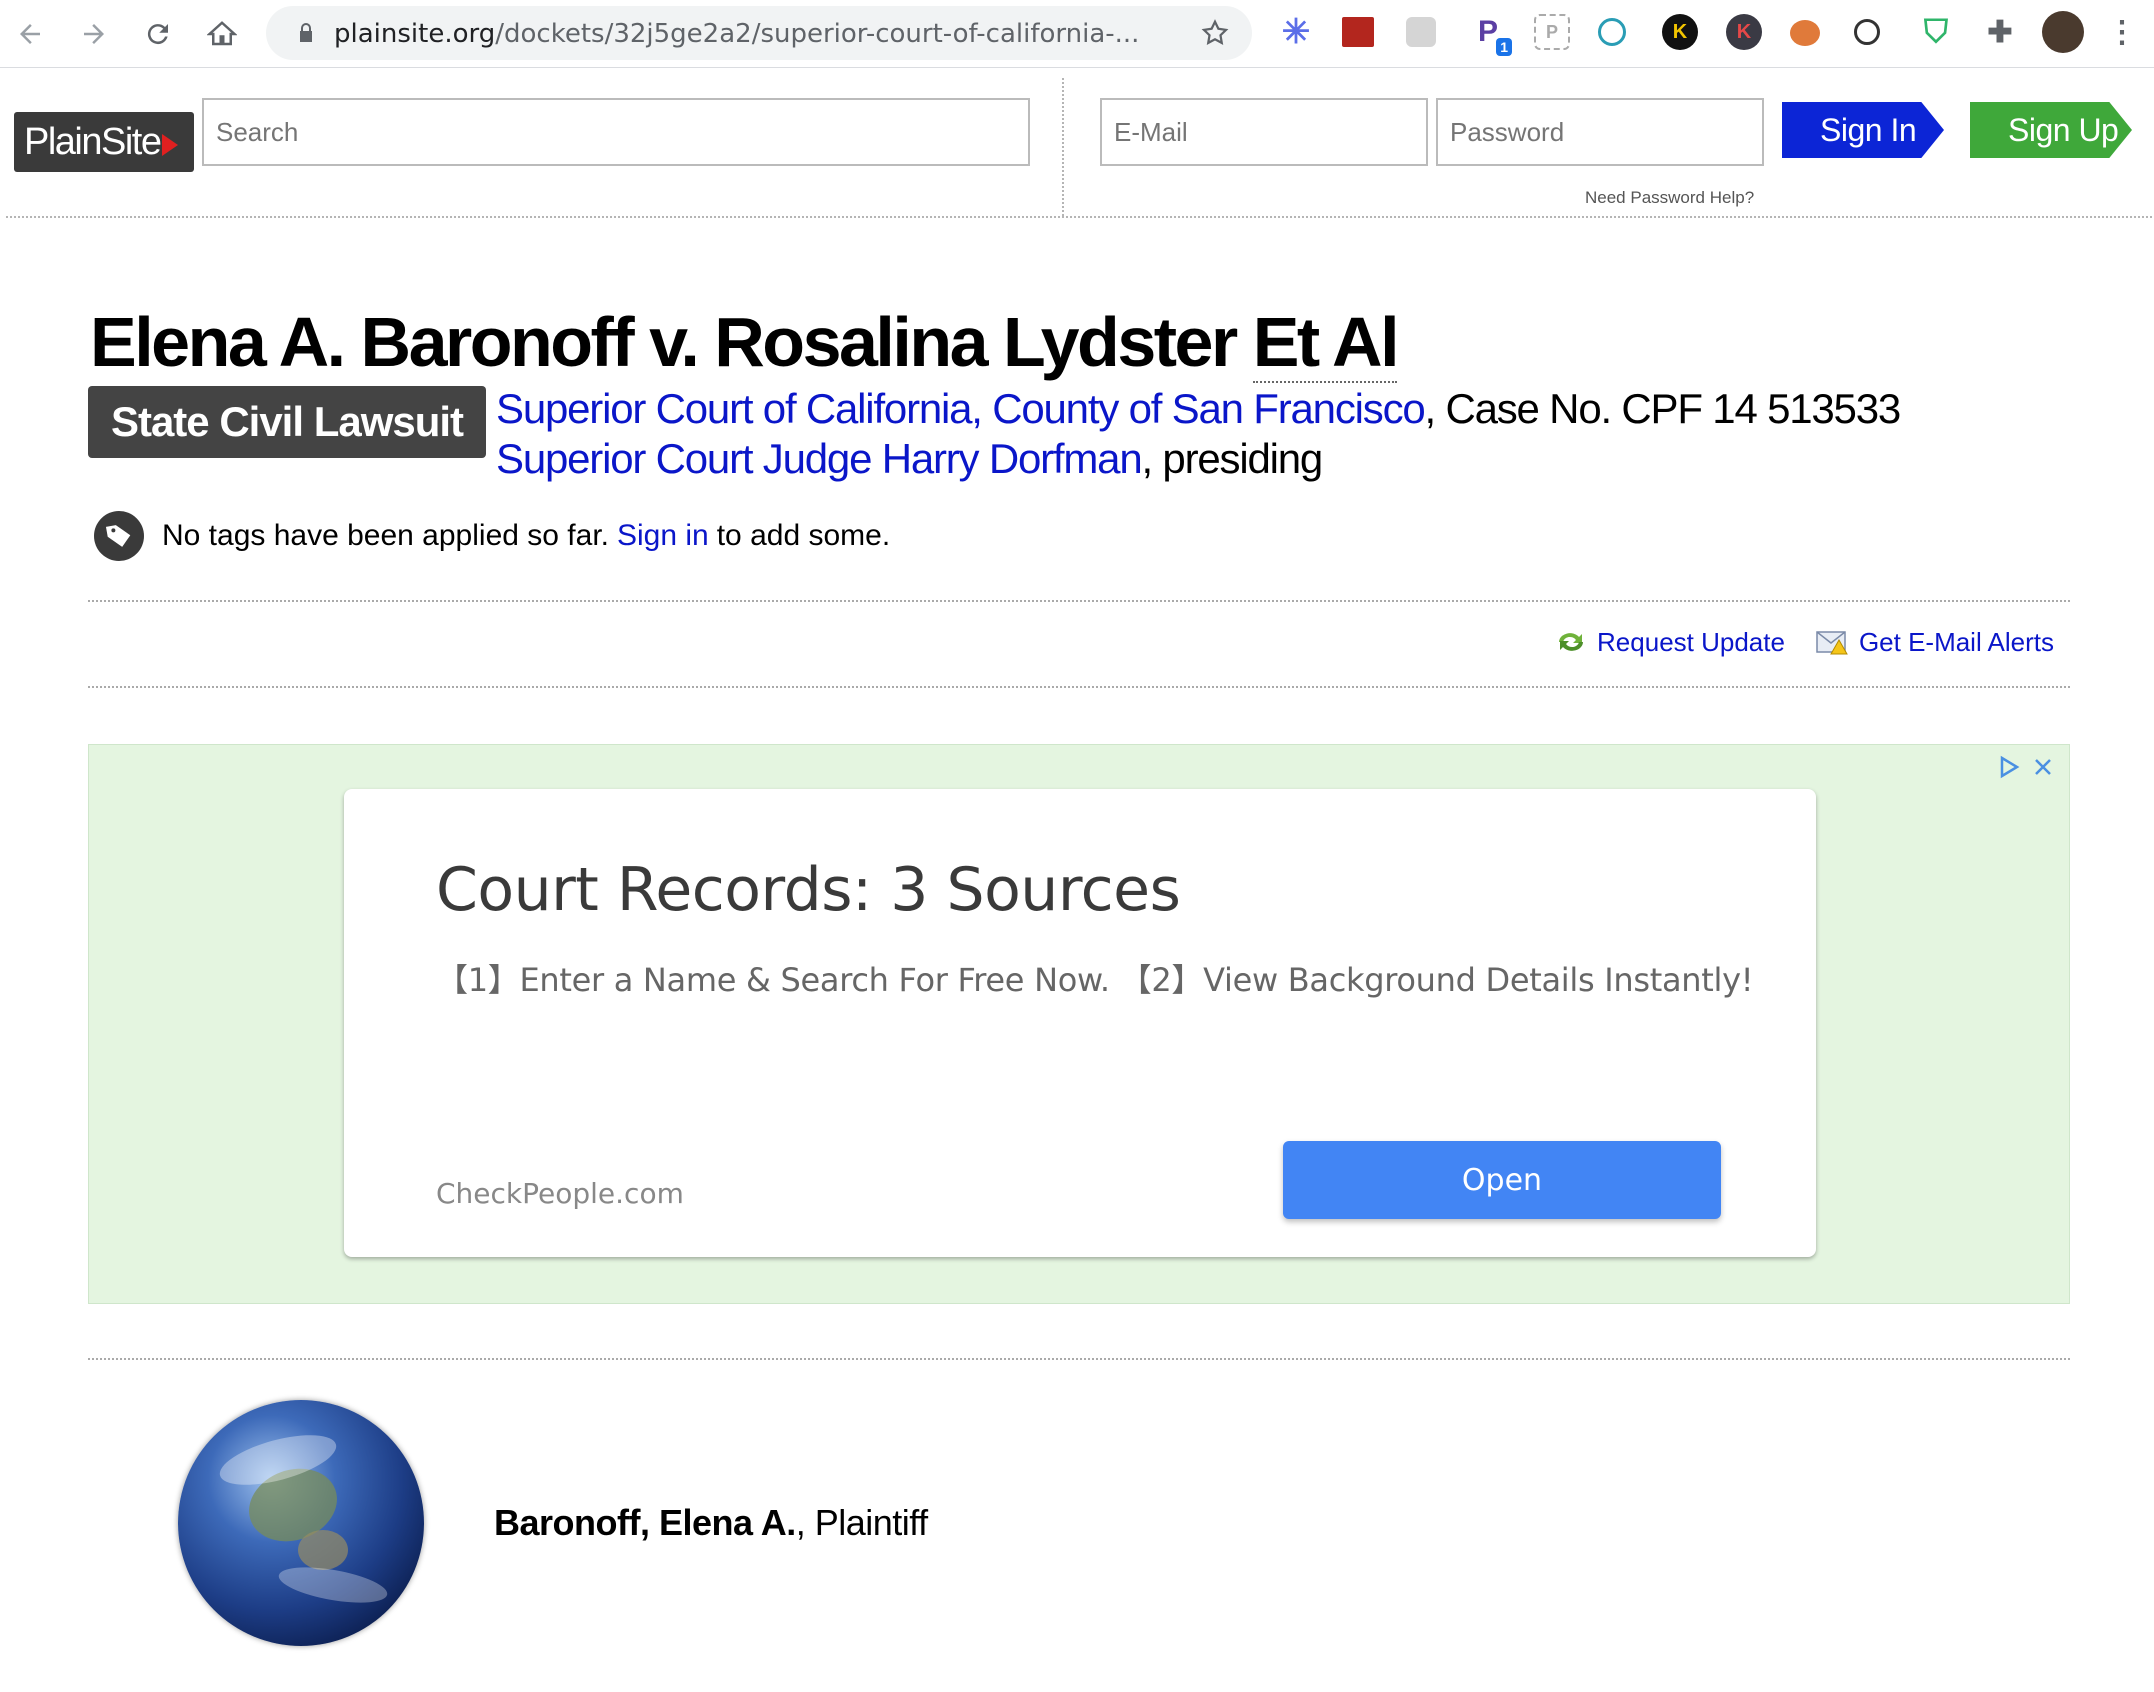 The width and height of the screenshot is (2154, 1692). What do you see at coordinates (1326, 343) in the screenshot?
I see `case-title-abbr: Et Al` at bounding box center [1326, 343].